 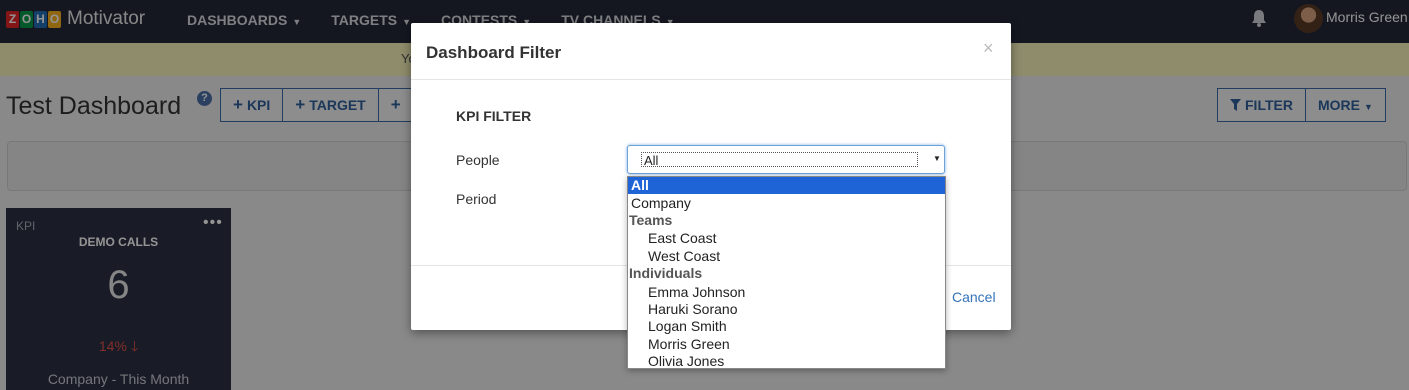 What do you see at coordinates (786, 361) in the screenshot?
I see `option-olivia-jones: Olivia Jones` at bounding box center [786, 361].